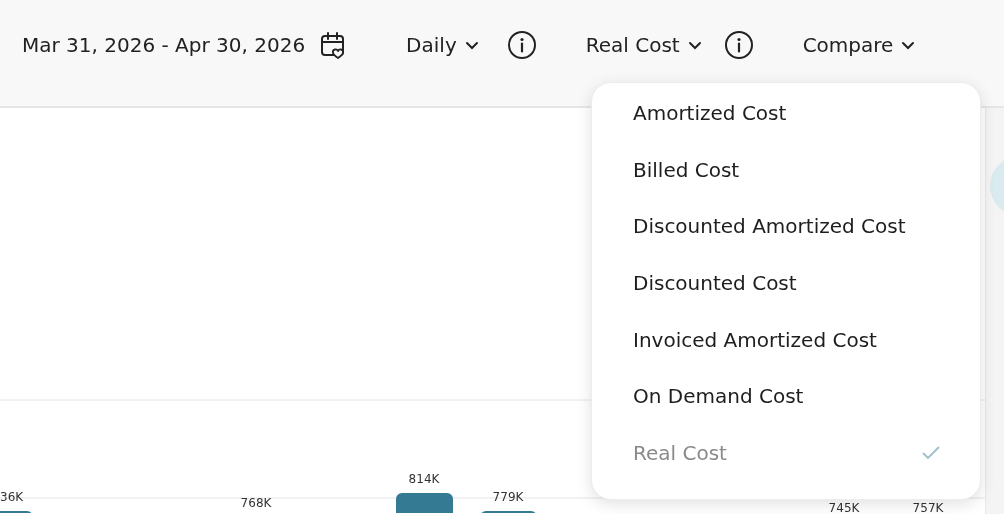  What do you see at coordinates (786, 170) in the screenshot?
I see `menu-item: Billed Cost` at bounding box center [786, 170].